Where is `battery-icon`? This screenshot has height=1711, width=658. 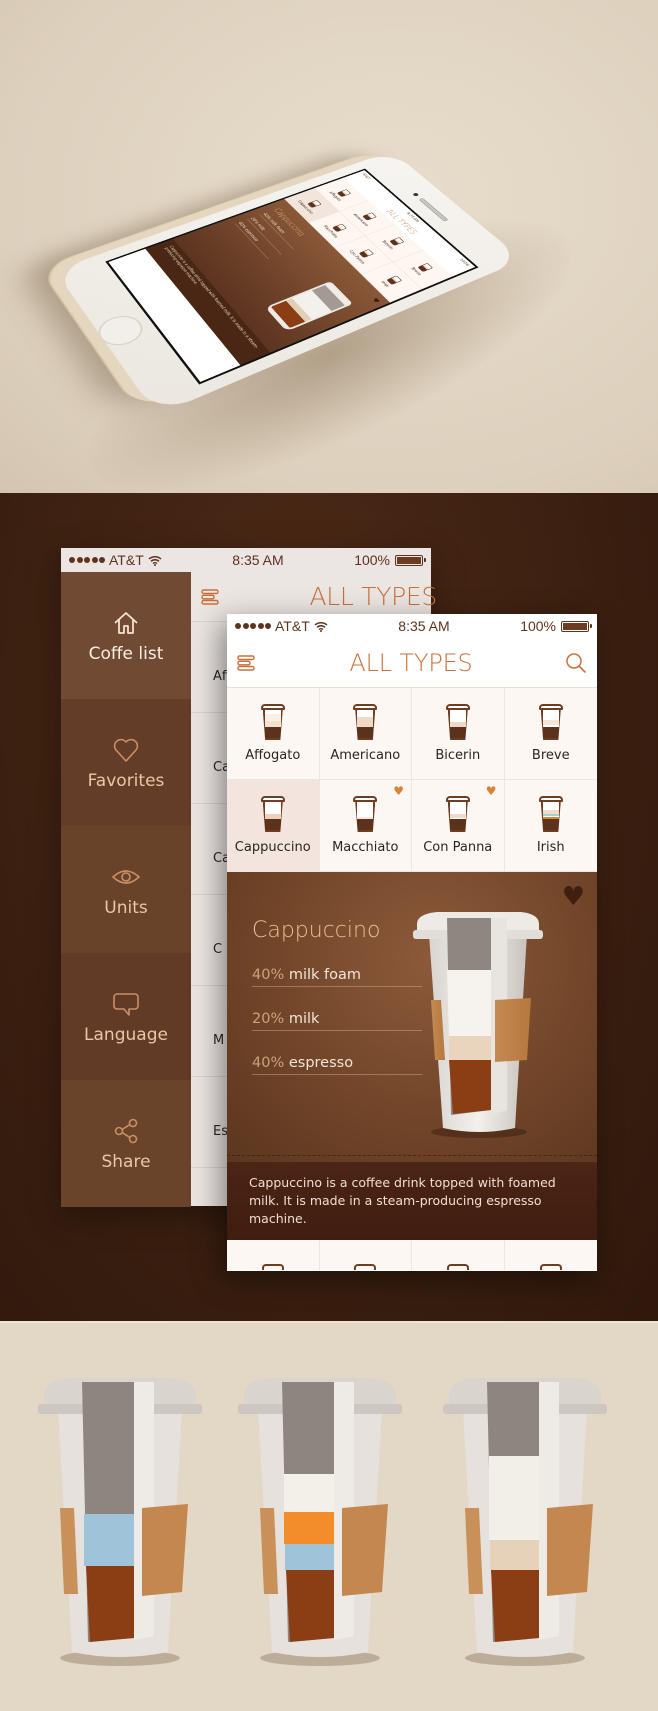 battery-icon is located at coordinates (576, 626).